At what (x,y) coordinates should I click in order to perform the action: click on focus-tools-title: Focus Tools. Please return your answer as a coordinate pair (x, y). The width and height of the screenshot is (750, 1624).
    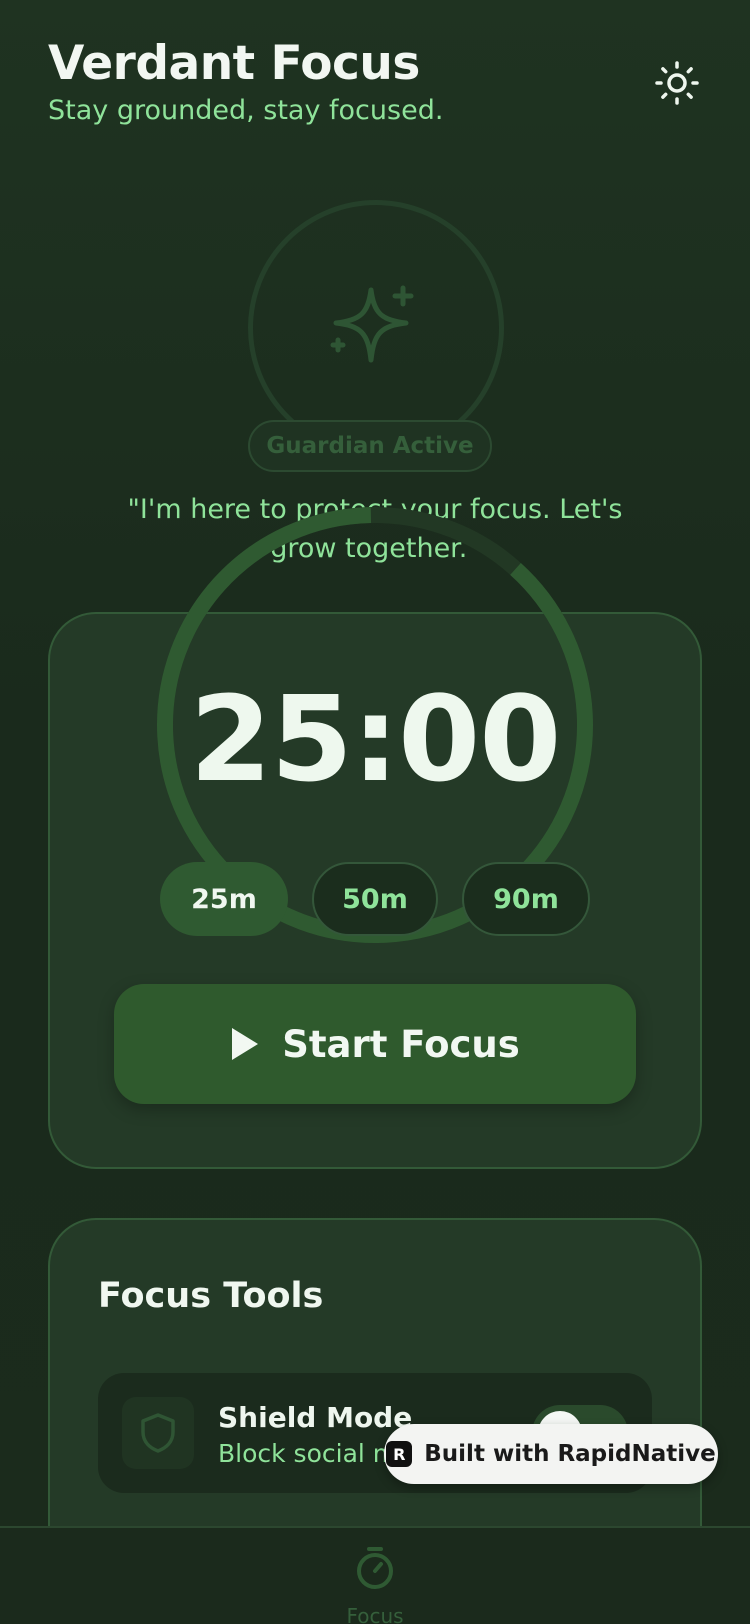
    Looking at the image, I should click on (211, 1296).